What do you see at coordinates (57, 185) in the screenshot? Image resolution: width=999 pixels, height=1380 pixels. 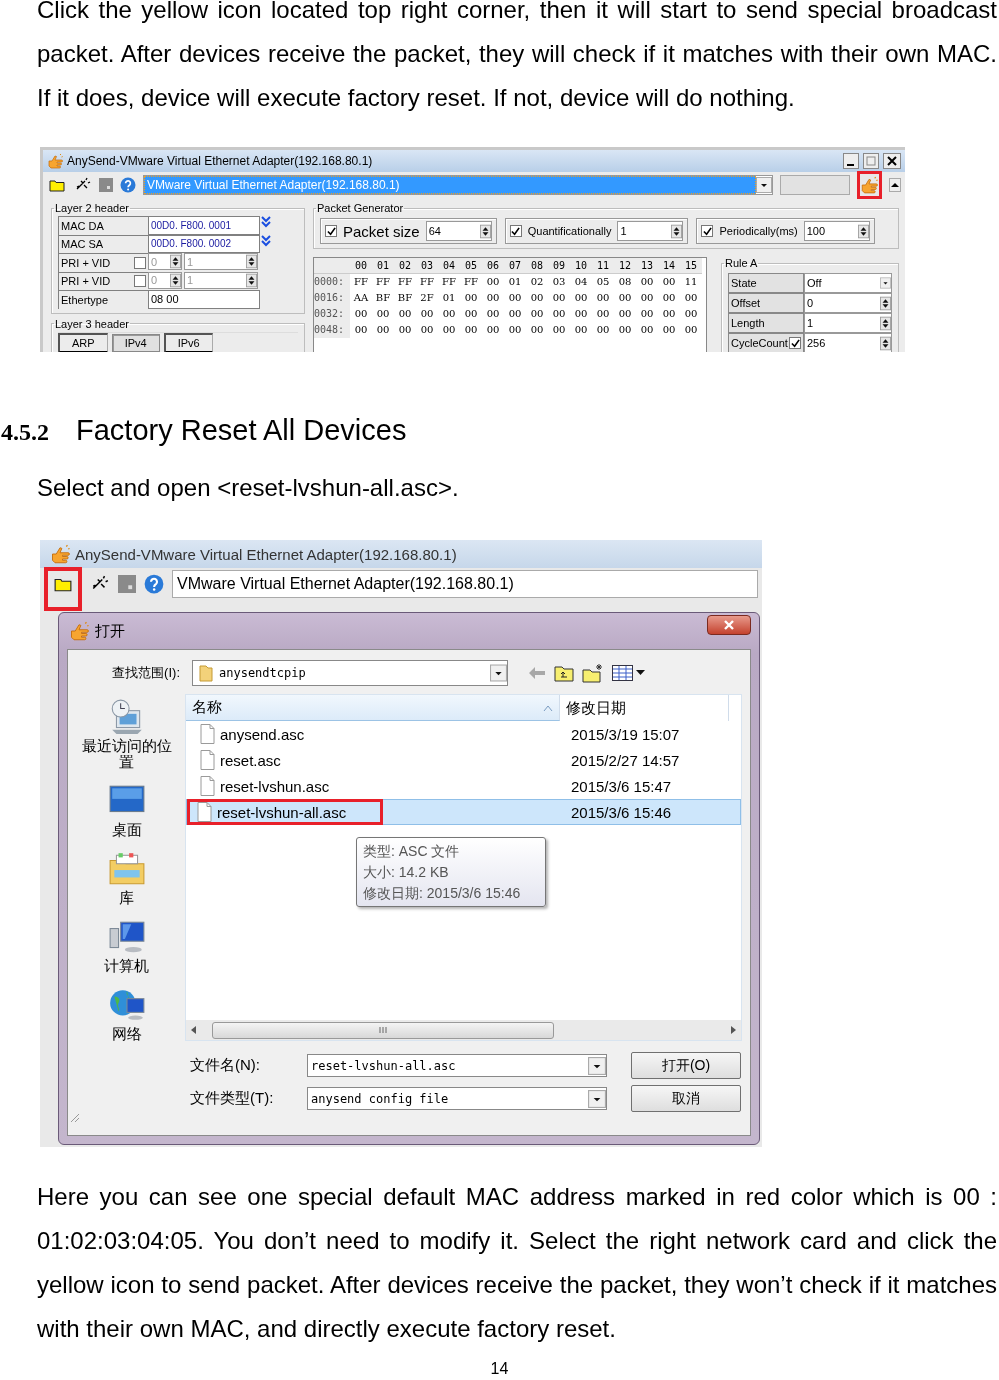 I see `folder-icon` at bounding box center [57, 185].